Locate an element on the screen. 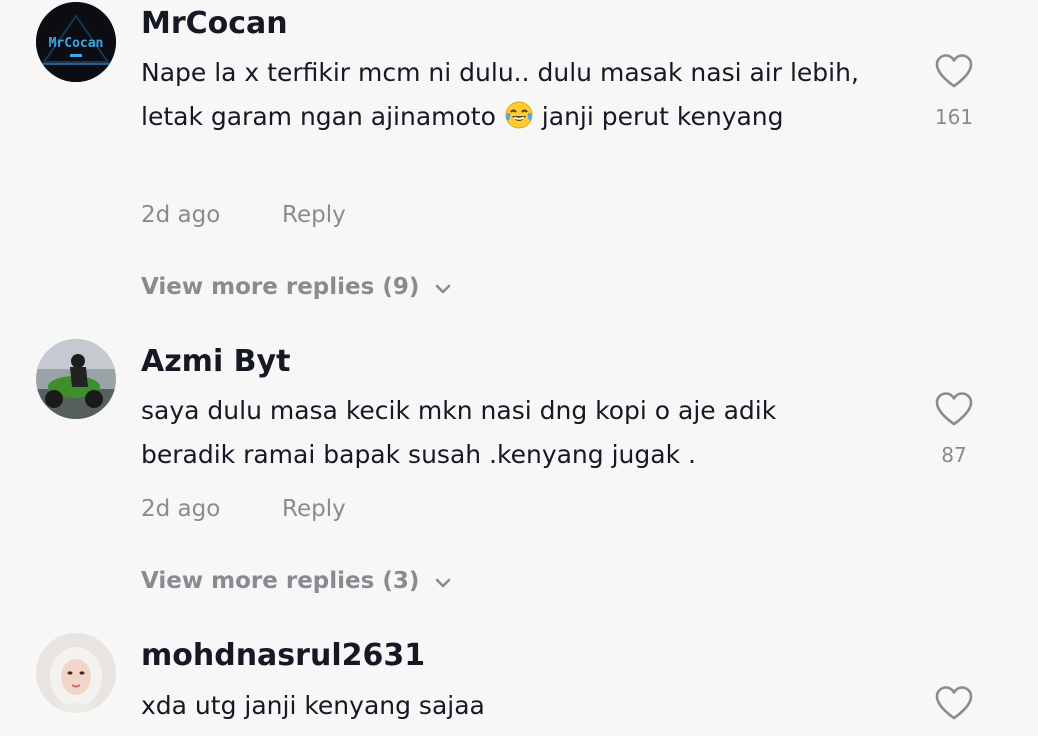  username: MrCocan is located at coordinates (214, 24).